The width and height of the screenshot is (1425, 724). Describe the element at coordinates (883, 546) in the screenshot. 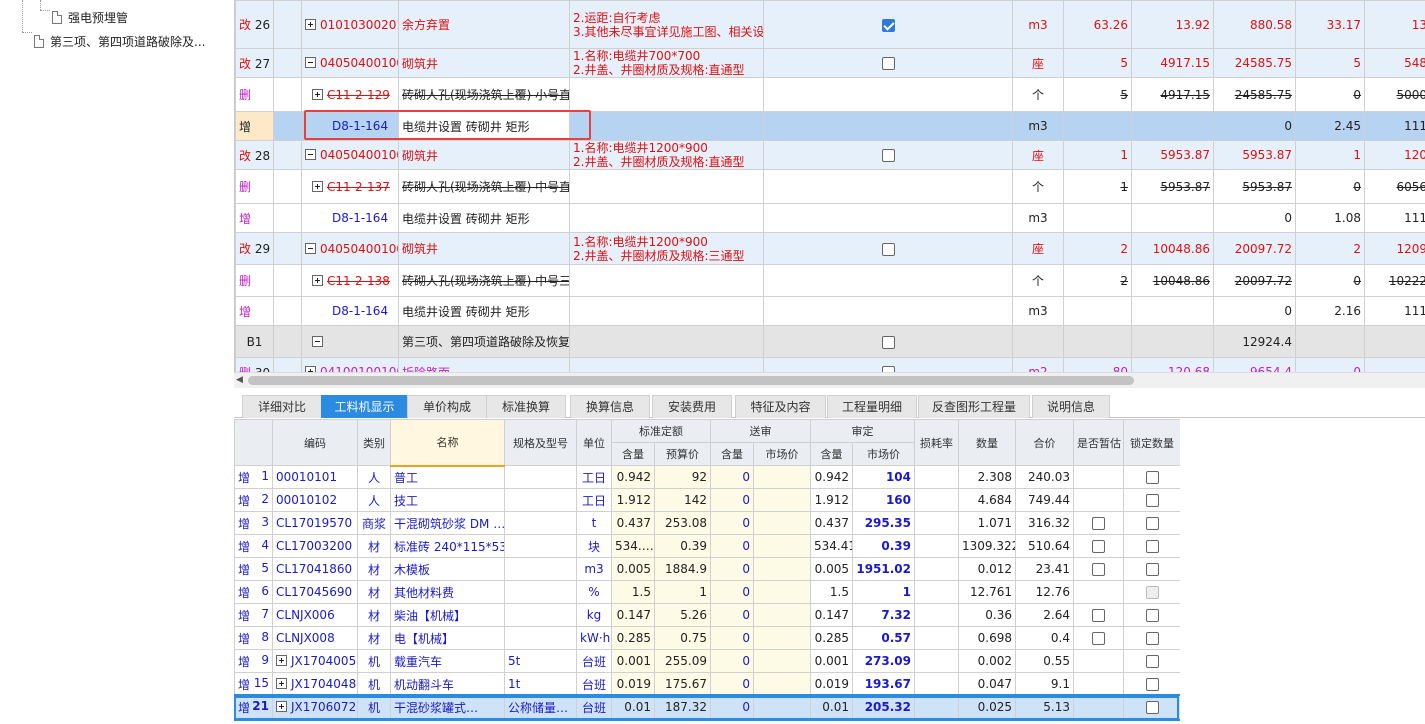

I see `audited-market-price: 0.39` at that location.